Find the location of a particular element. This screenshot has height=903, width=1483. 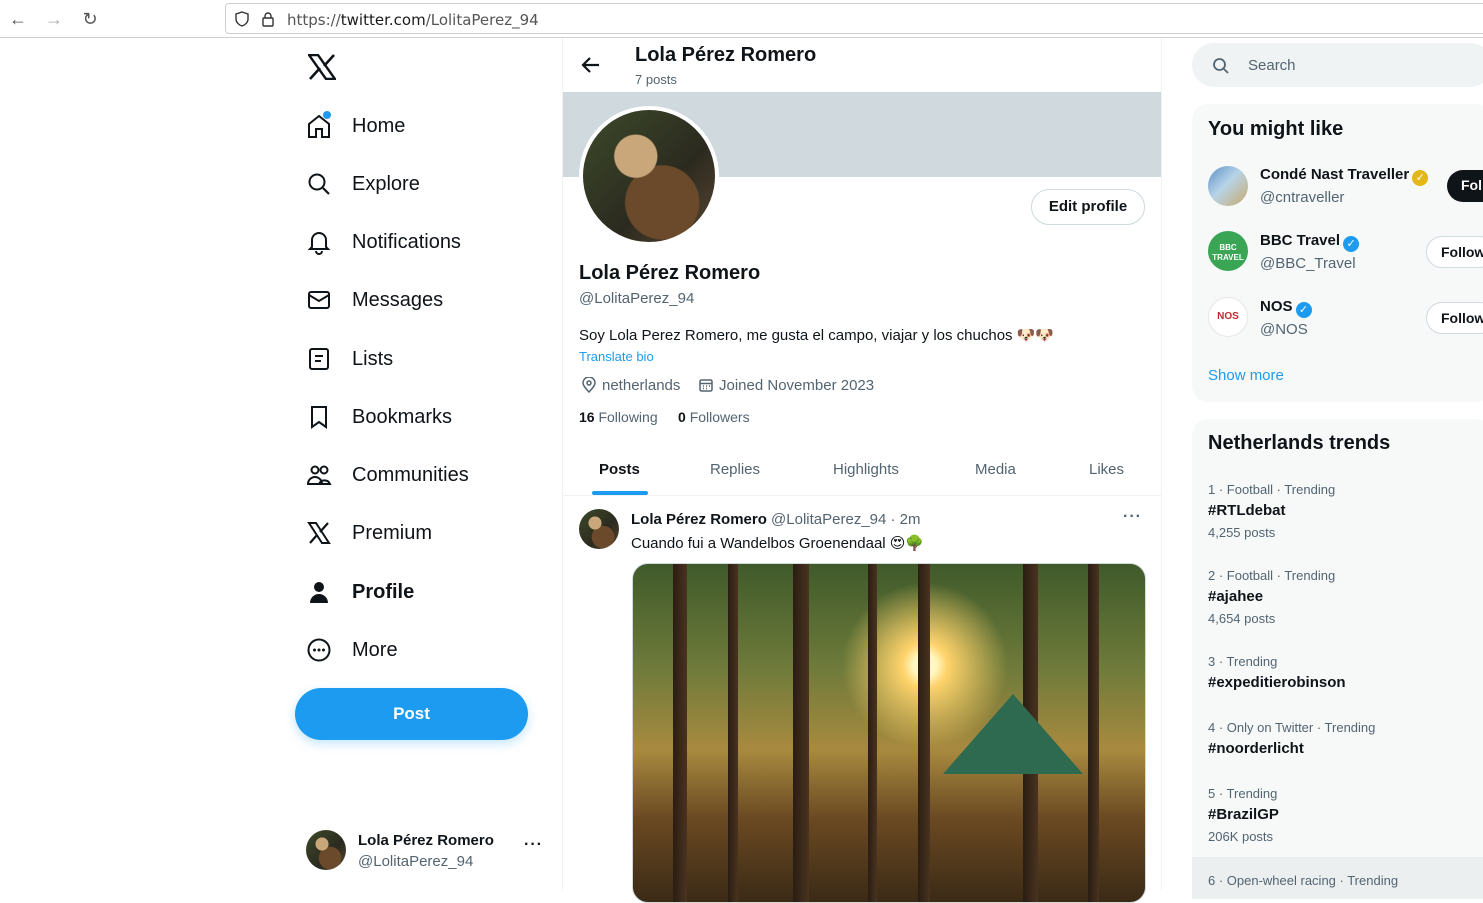

edit-profile-button: Edit profile is located at coordinates (1088, 207).